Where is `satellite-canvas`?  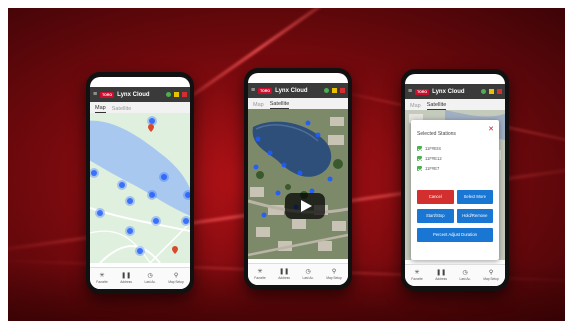
satellite-canvas is located at coordinates (298, 186).